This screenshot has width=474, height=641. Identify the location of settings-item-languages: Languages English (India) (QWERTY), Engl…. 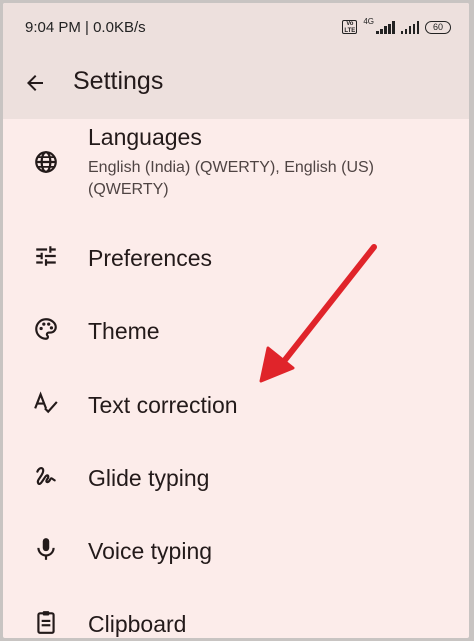
(236, 166).